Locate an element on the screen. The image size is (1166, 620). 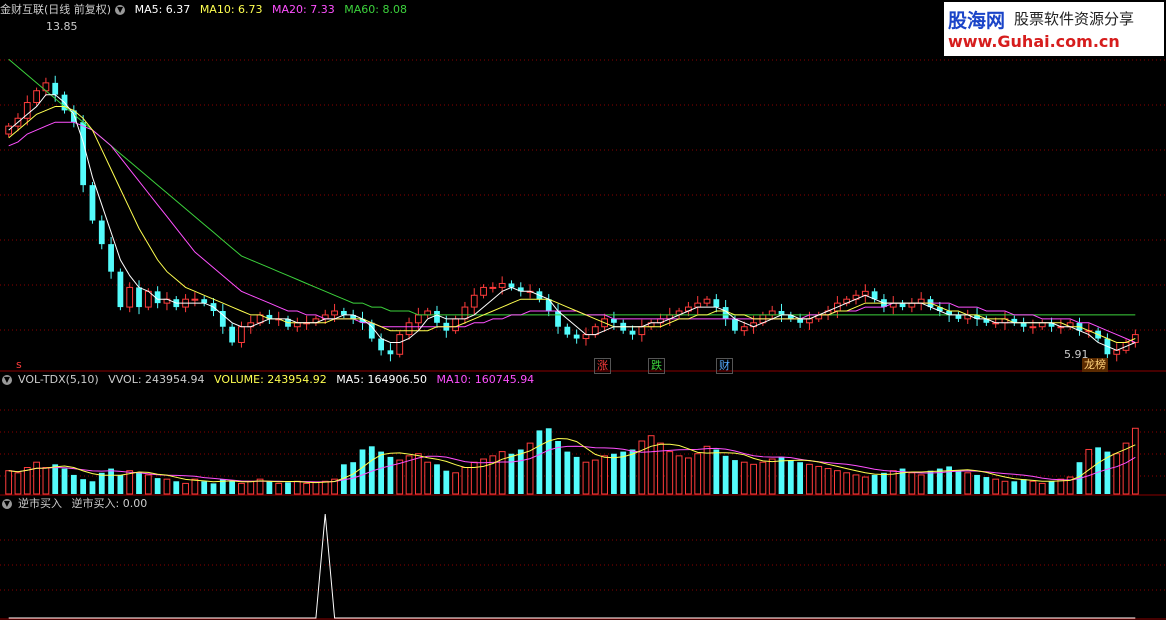
logo-subtext: 股票软件资源分享 is located at coordinates (1074, 19).